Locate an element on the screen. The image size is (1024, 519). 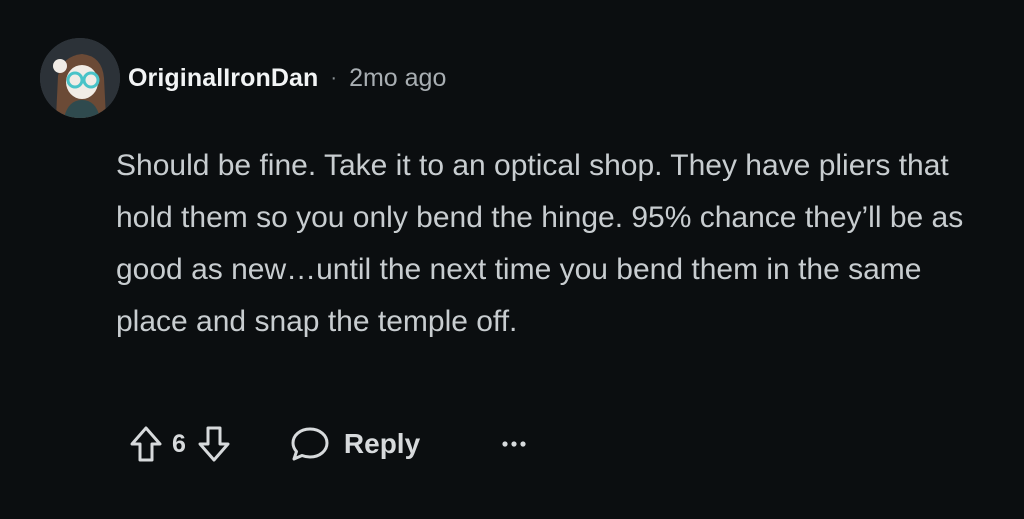
reply-label: Reply is located at coordinates (382, 443).